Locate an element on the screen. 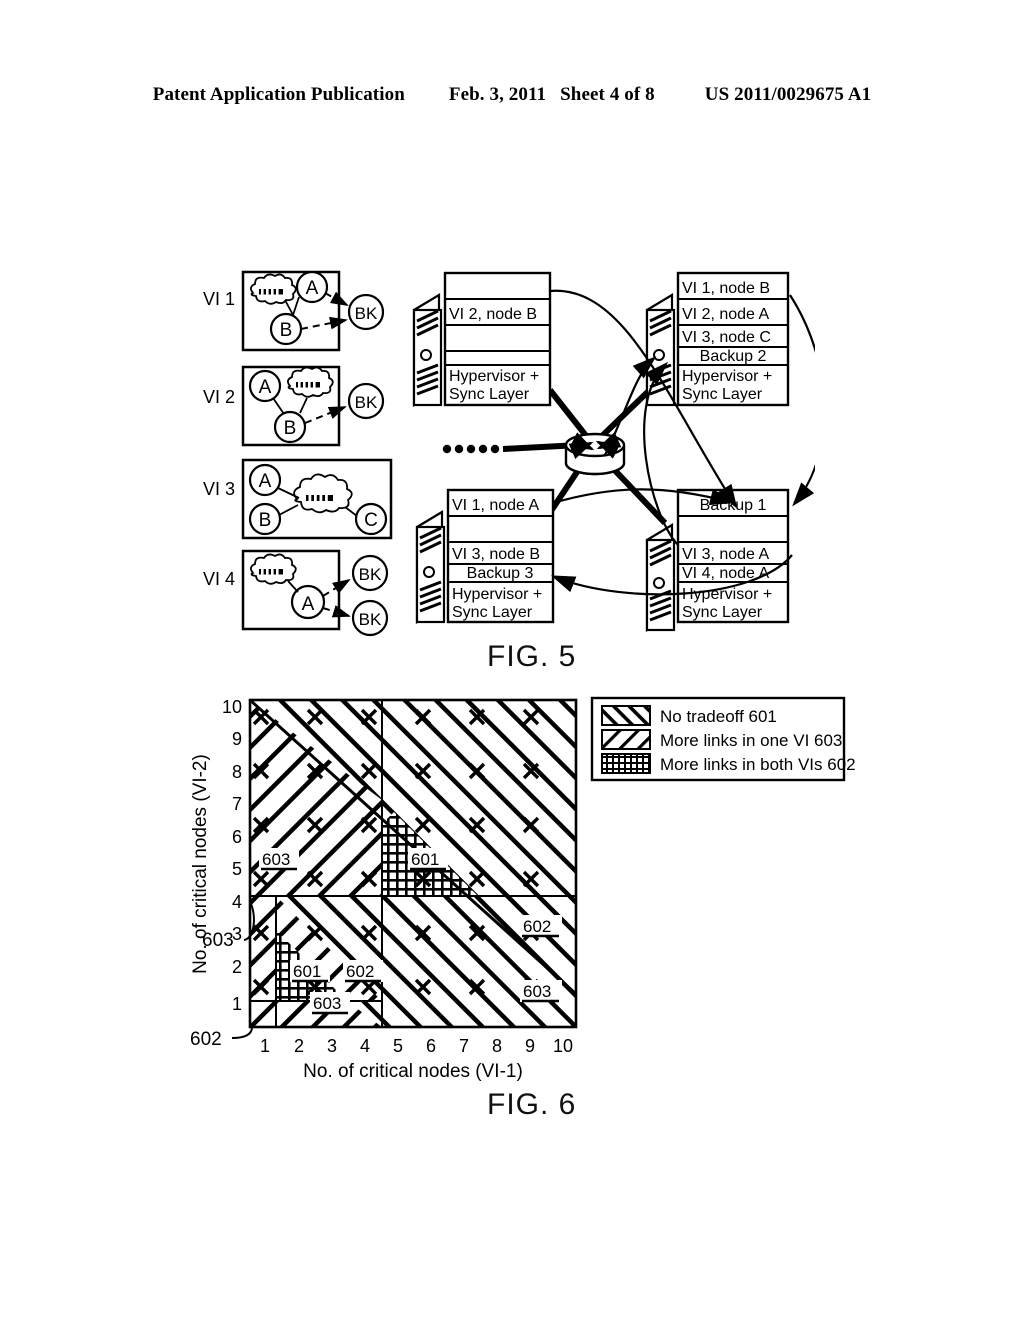 Image resolution: width=1024 pixels, height=1320 pixels. server-bottom-left-row-4: Backup 3 is located at coordinates (500, 573).